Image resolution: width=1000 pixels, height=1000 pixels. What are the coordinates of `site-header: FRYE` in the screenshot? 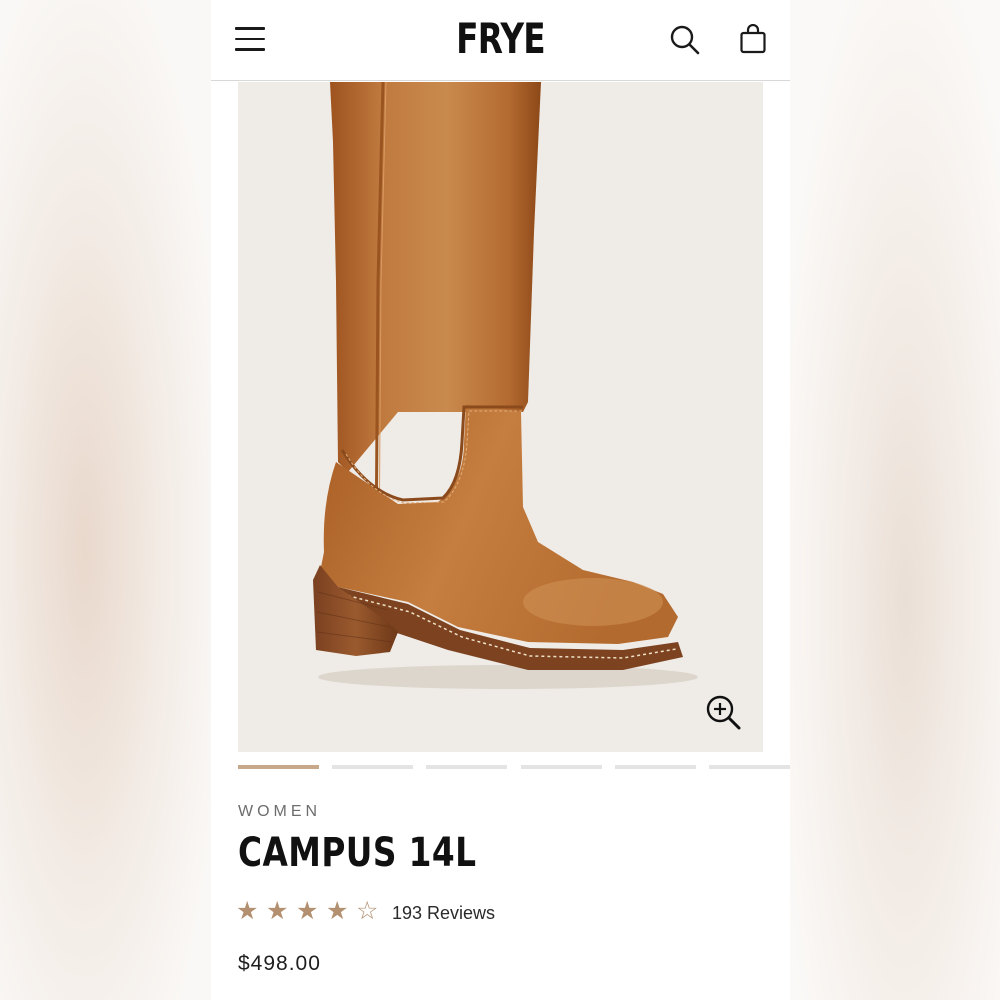 It's located at (500, 40).